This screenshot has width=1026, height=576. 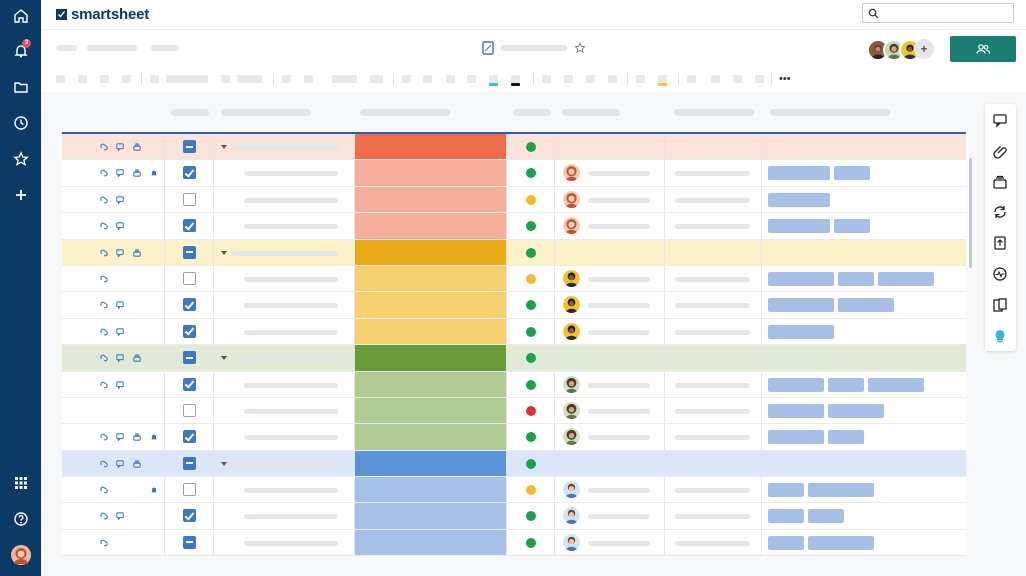 What do you see at coordinates (1000, 243) in the screenshot?
I see `upload-icon` at bounding box center [1000, 243].